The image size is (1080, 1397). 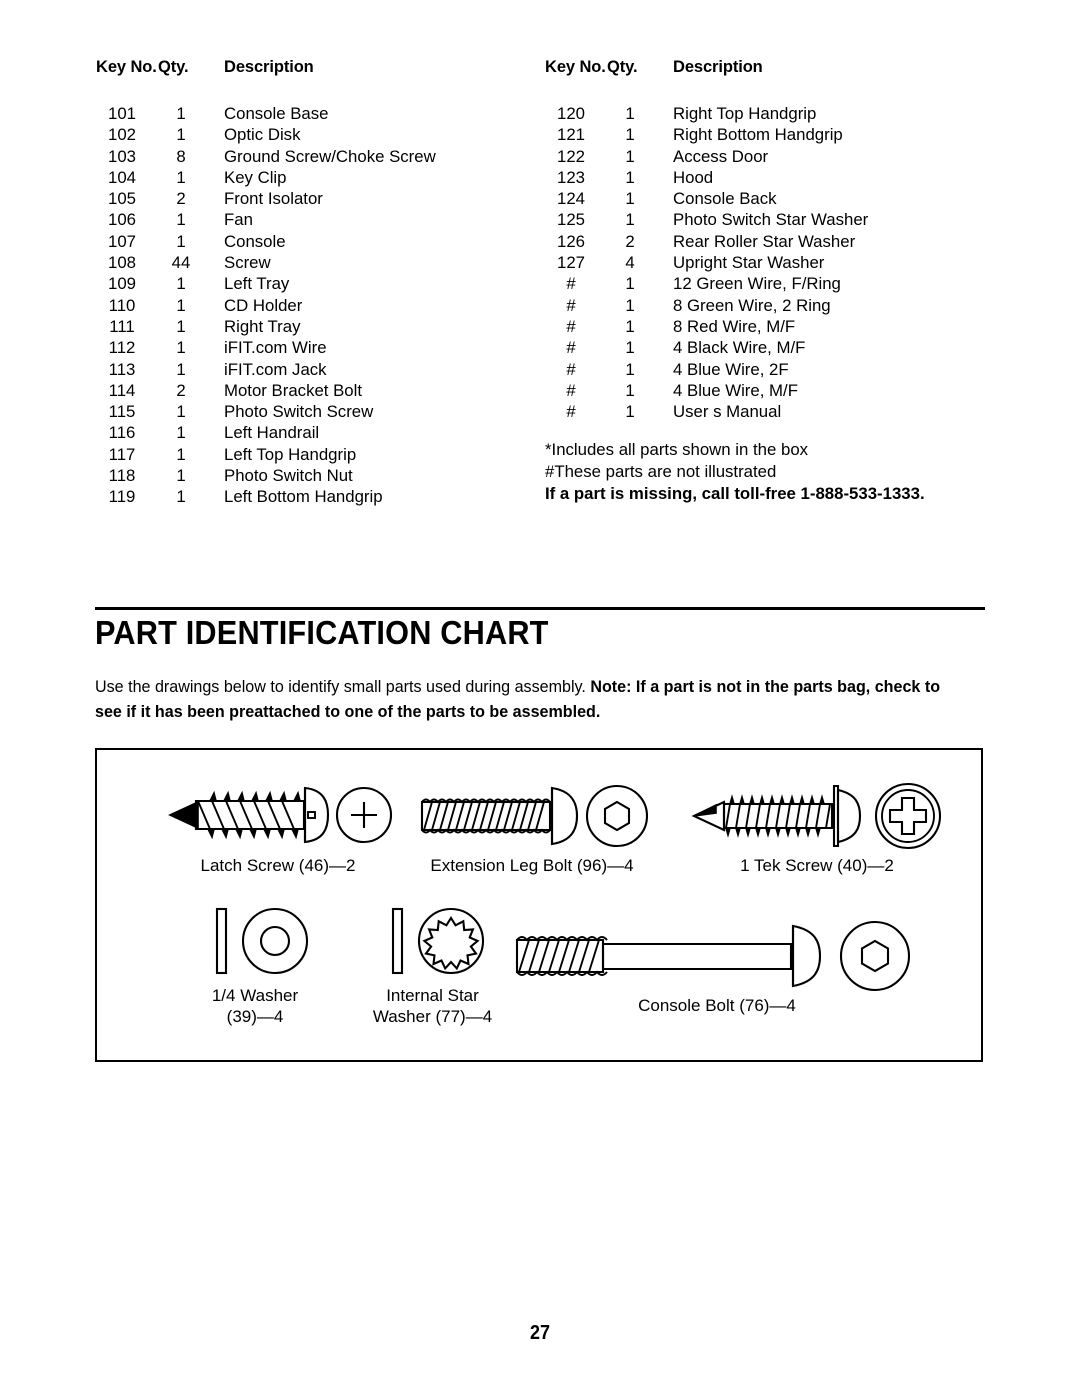 What do you see at coordinates (534, 816) in the screenshot?
I see `extension-leg-bolt-icon` at bounding box center [534, 816].